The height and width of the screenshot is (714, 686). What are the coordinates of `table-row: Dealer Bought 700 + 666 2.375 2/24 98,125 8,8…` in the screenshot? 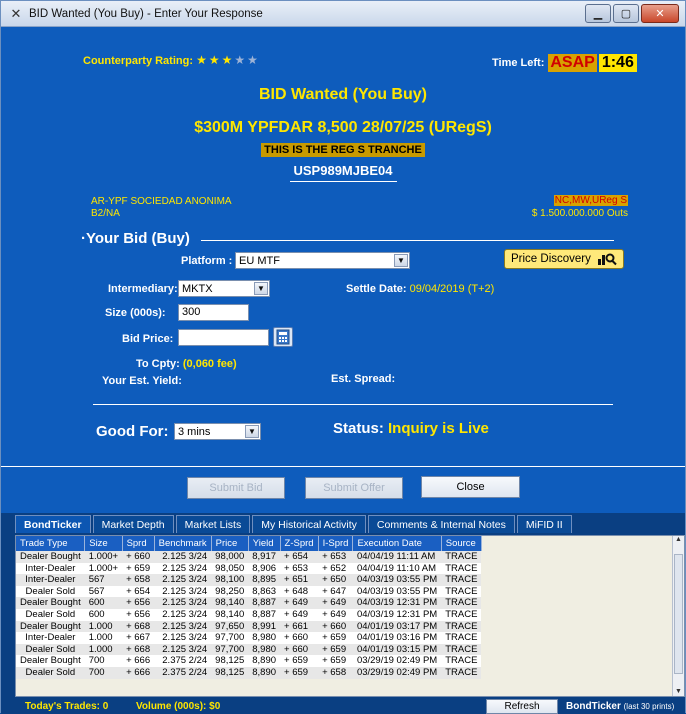 It's located at (249, 661).